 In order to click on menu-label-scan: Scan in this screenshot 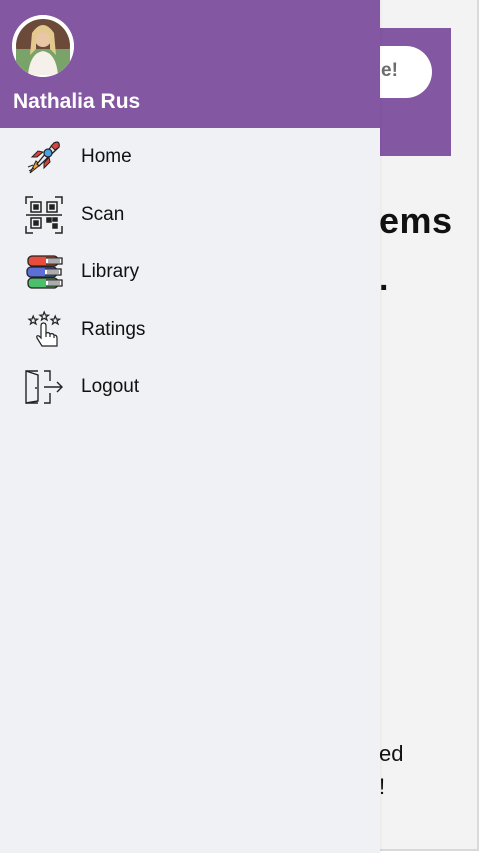, I will do `click(103, 214)`.